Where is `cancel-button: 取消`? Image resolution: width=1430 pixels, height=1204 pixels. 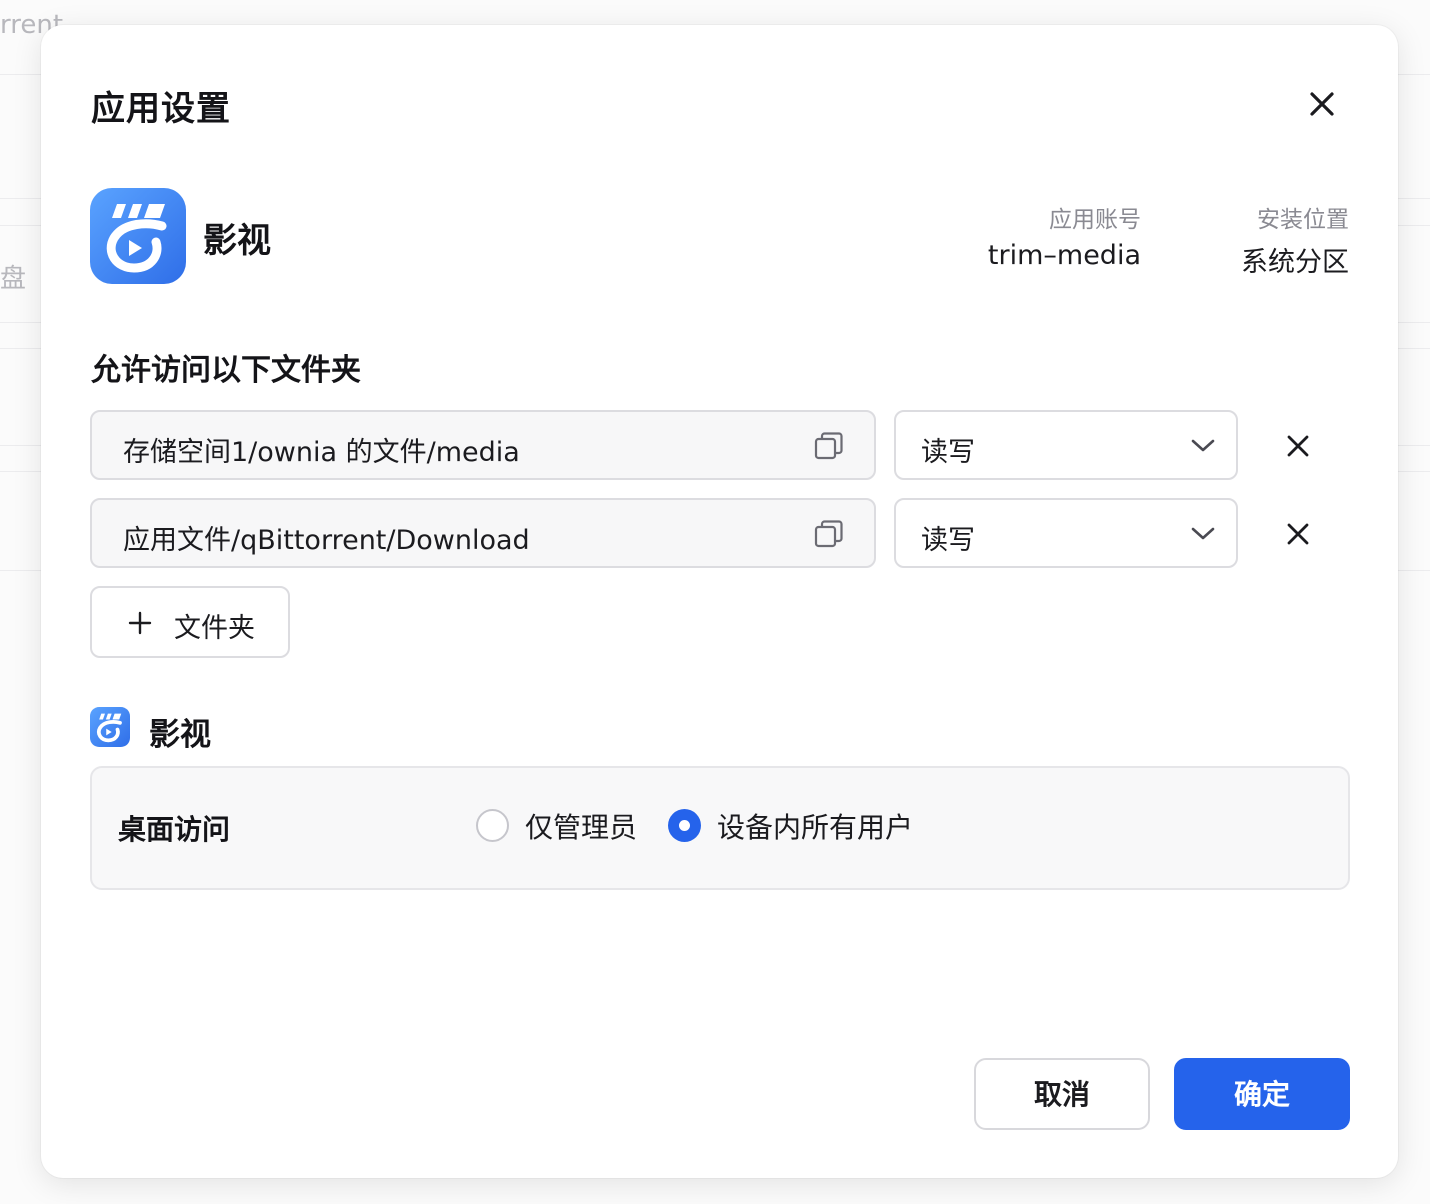 cancel-button: 取消 is located at coordinates (1062, 1094).